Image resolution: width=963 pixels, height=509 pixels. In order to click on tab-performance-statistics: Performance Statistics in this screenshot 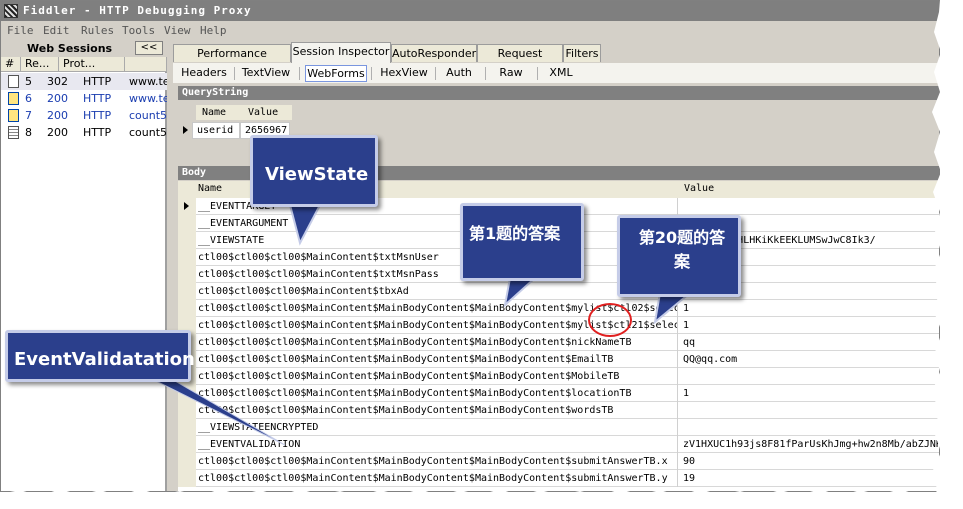, I will do `click(232, 60)`.